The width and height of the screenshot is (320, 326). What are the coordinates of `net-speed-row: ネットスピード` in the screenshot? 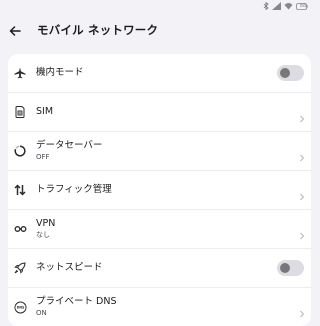 It's located at (159, 268).